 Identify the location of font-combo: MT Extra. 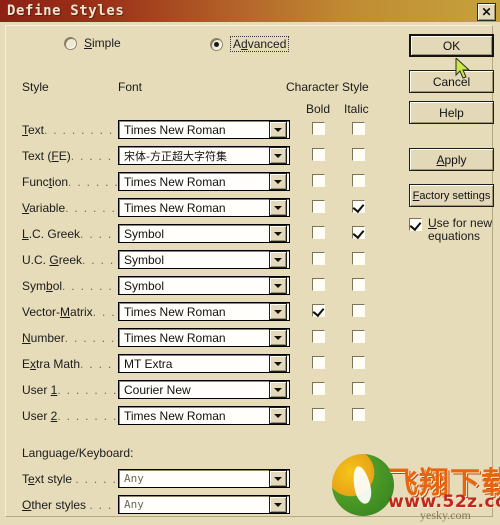
(204, 363).